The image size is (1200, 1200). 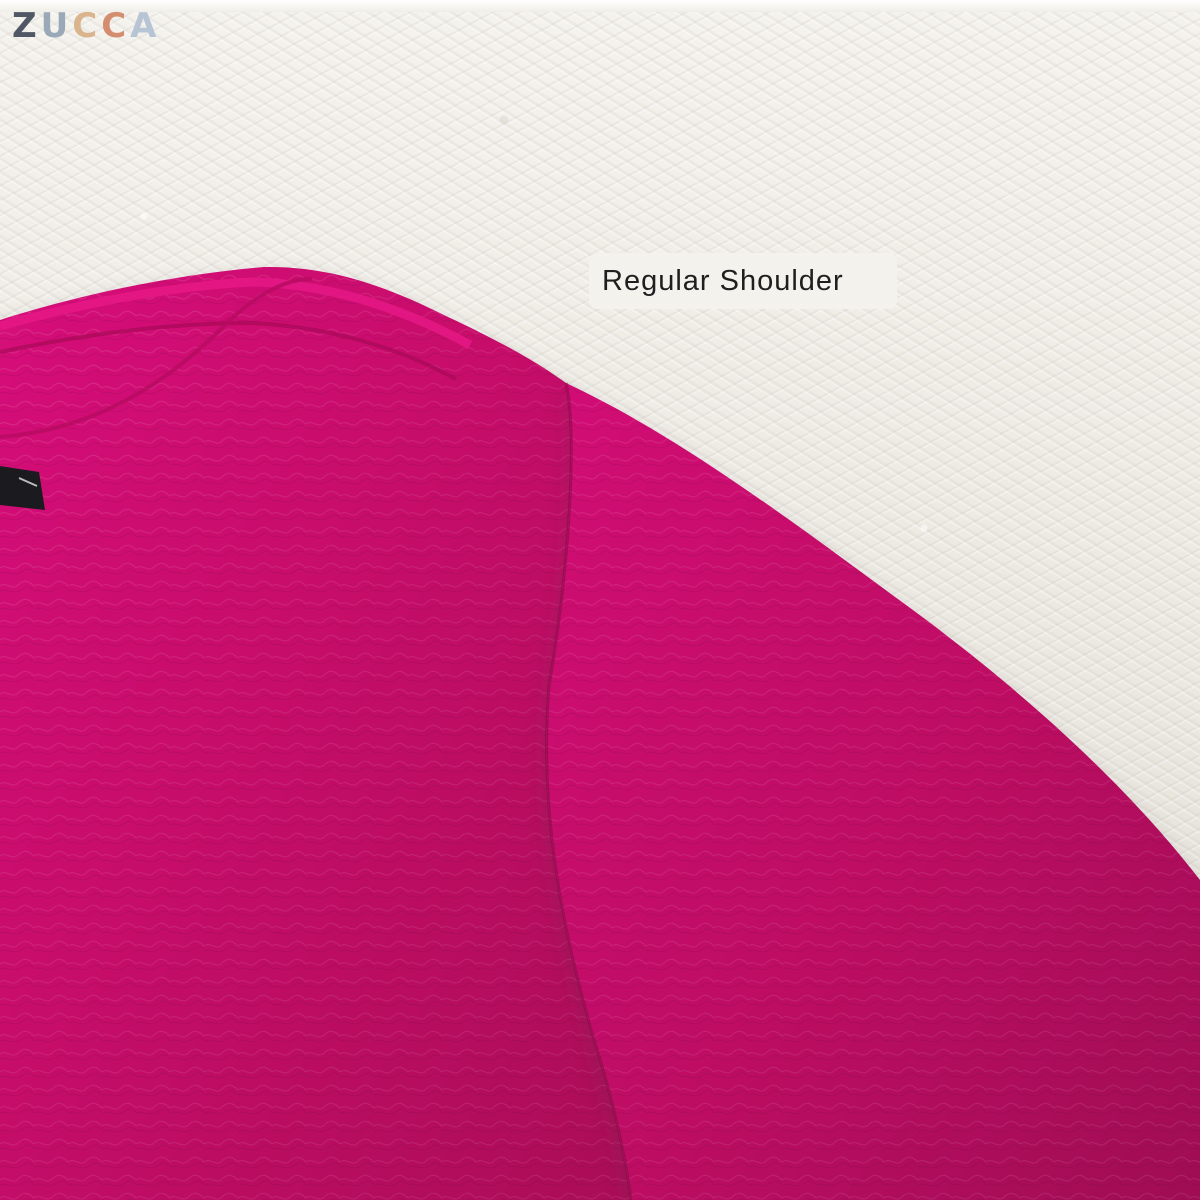 I want to click on zucca-logo: ZUCCA, so click(x=86, y=26).